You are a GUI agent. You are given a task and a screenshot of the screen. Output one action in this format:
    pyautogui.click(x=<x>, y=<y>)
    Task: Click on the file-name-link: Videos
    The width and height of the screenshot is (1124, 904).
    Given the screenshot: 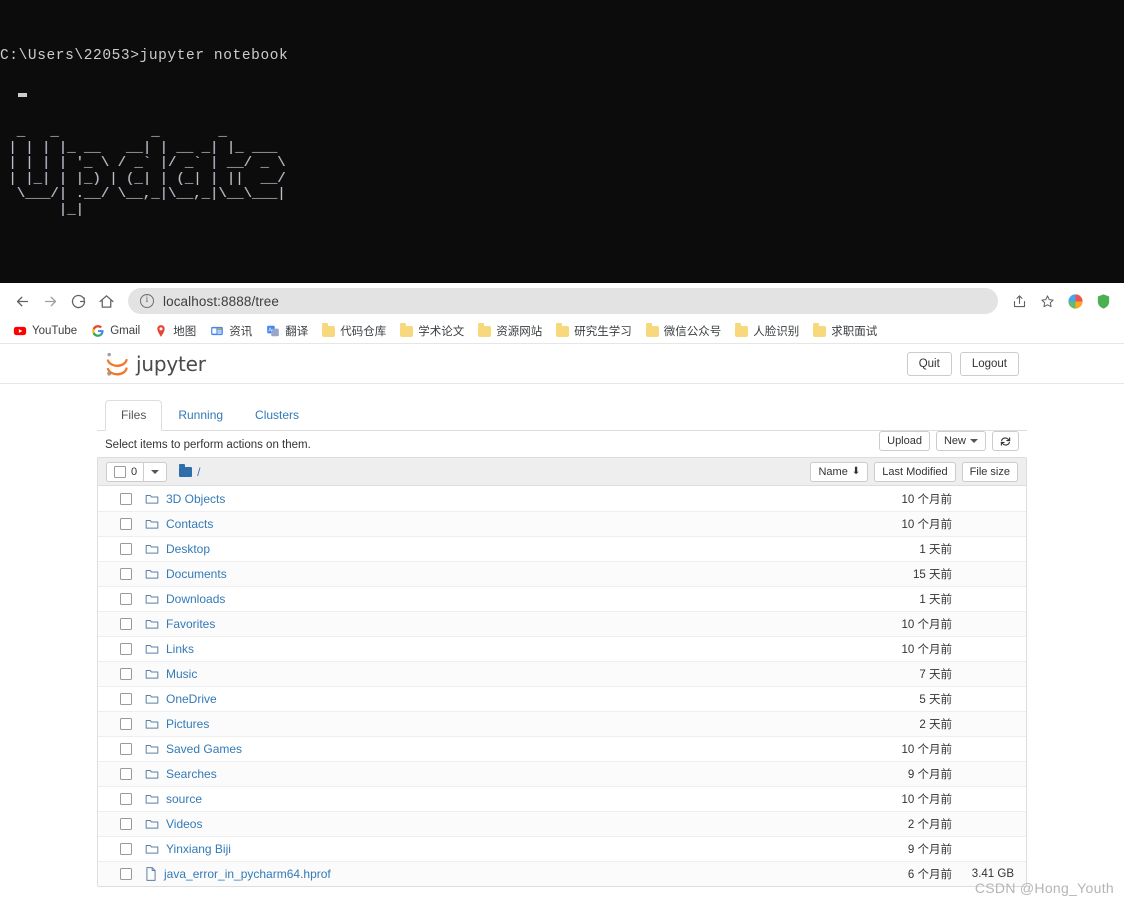 What is the action you would take?
    pyautogui.click(x=184, y=824)
    